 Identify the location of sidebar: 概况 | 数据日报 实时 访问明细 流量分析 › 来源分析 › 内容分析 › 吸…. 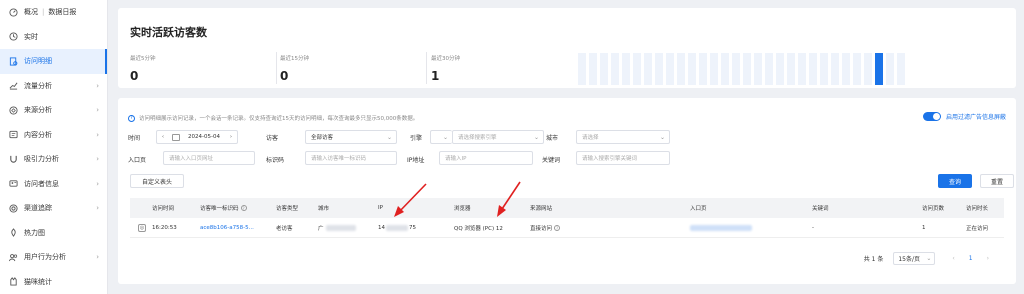
(54, 147).